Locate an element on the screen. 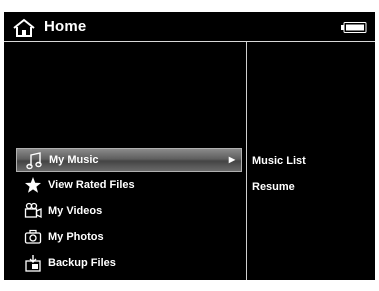 The height and width of the screenshot is (291, 379). page-title: Home is located at coordinates (65, 26).